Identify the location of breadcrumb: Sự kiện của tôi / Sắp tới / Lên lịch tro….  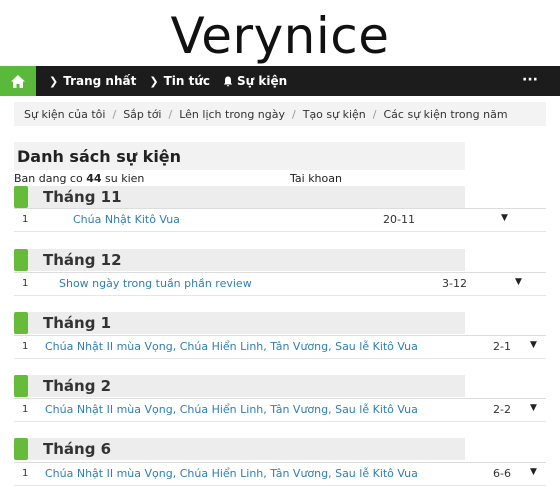
(280, 114).